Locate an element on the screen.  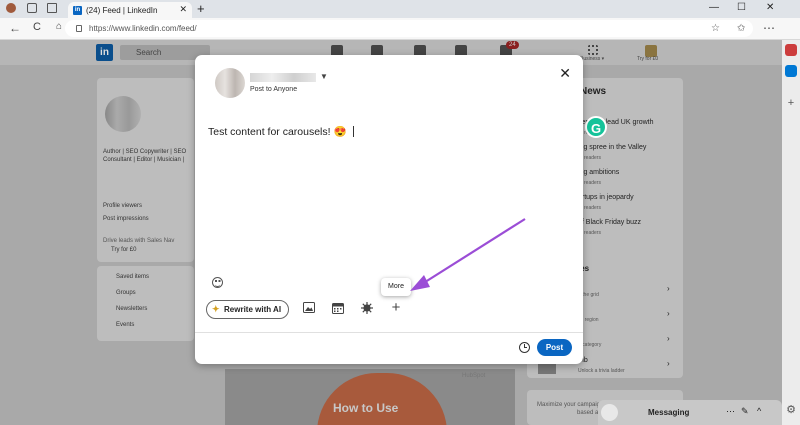
annotation-arrow is located at coordinates (468, 254).